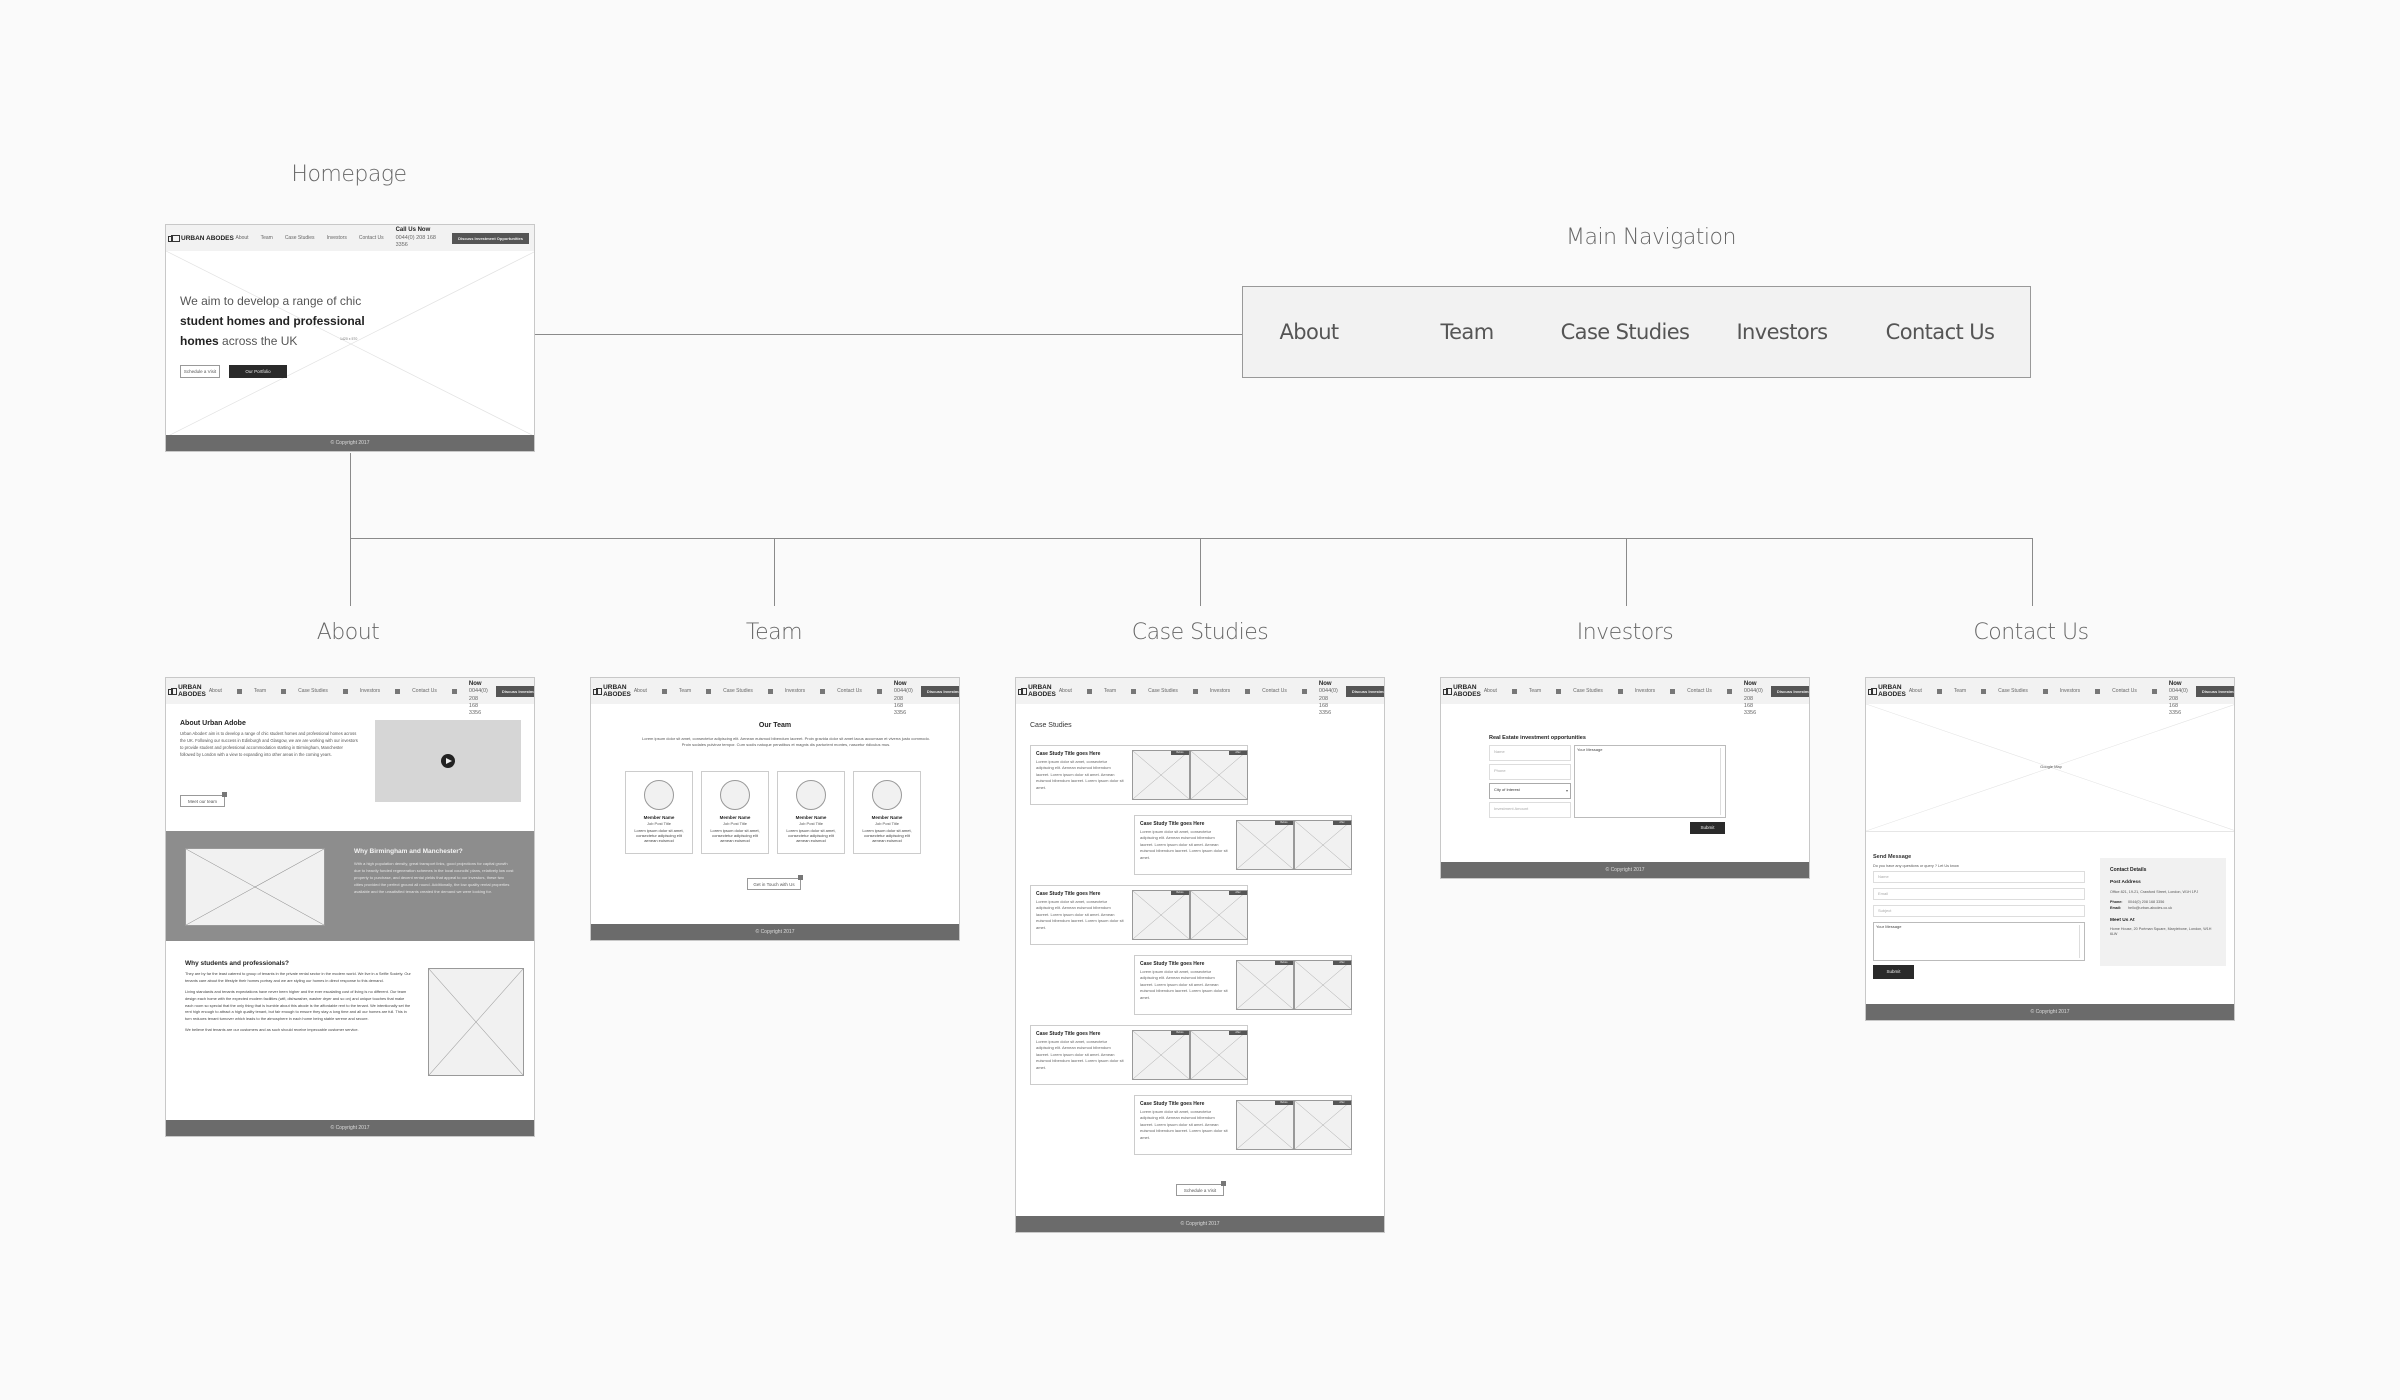 This screenshot has width=2400, height=1400. I want to click on contact-phone: 0044(0) 208 168 3356, so click(2146, 902).